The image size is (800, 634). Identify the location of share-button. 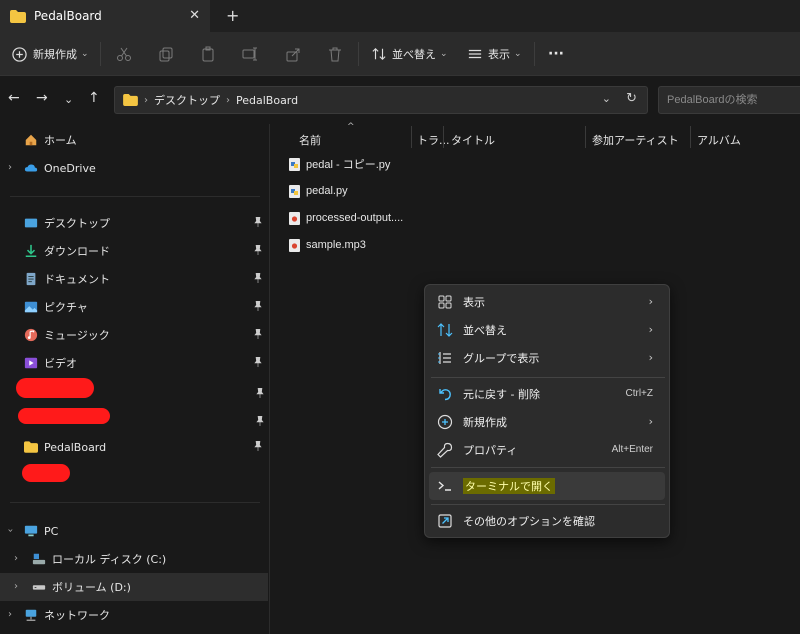
(293, 54).